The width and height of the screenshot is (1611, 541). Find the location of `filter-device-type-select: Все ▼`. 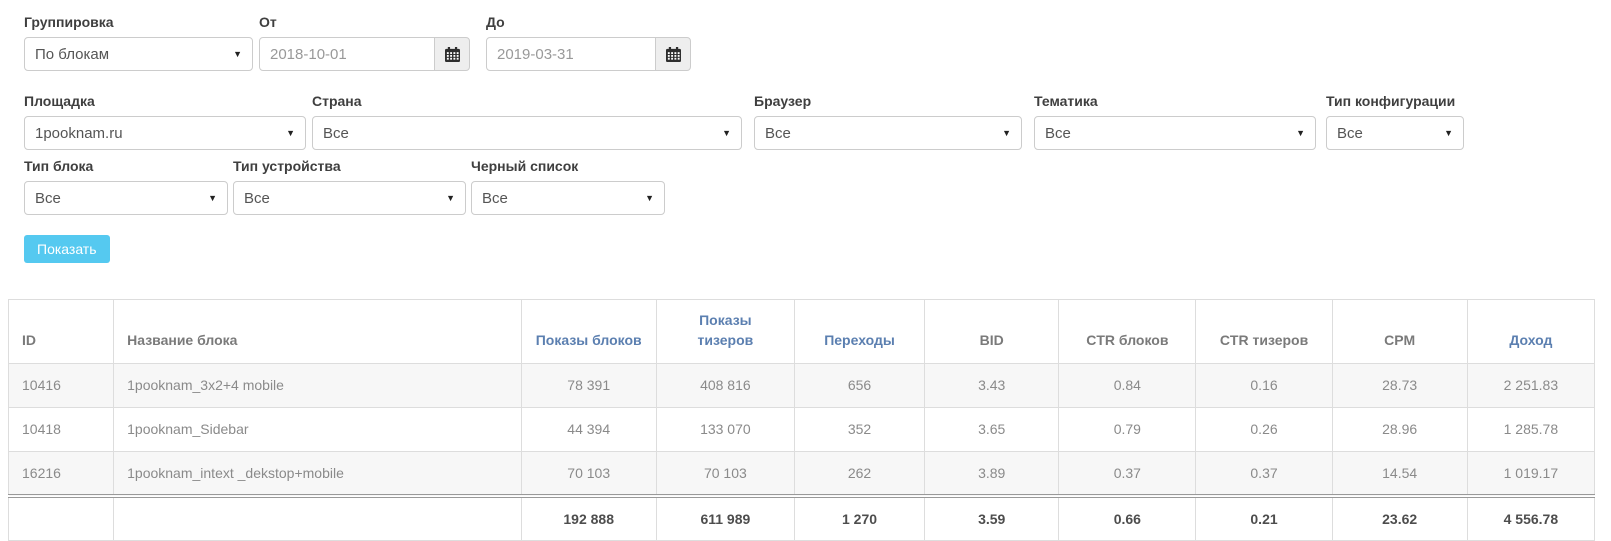

filter-device-type-select: Все ▼ is located at coordinates (349, 198).